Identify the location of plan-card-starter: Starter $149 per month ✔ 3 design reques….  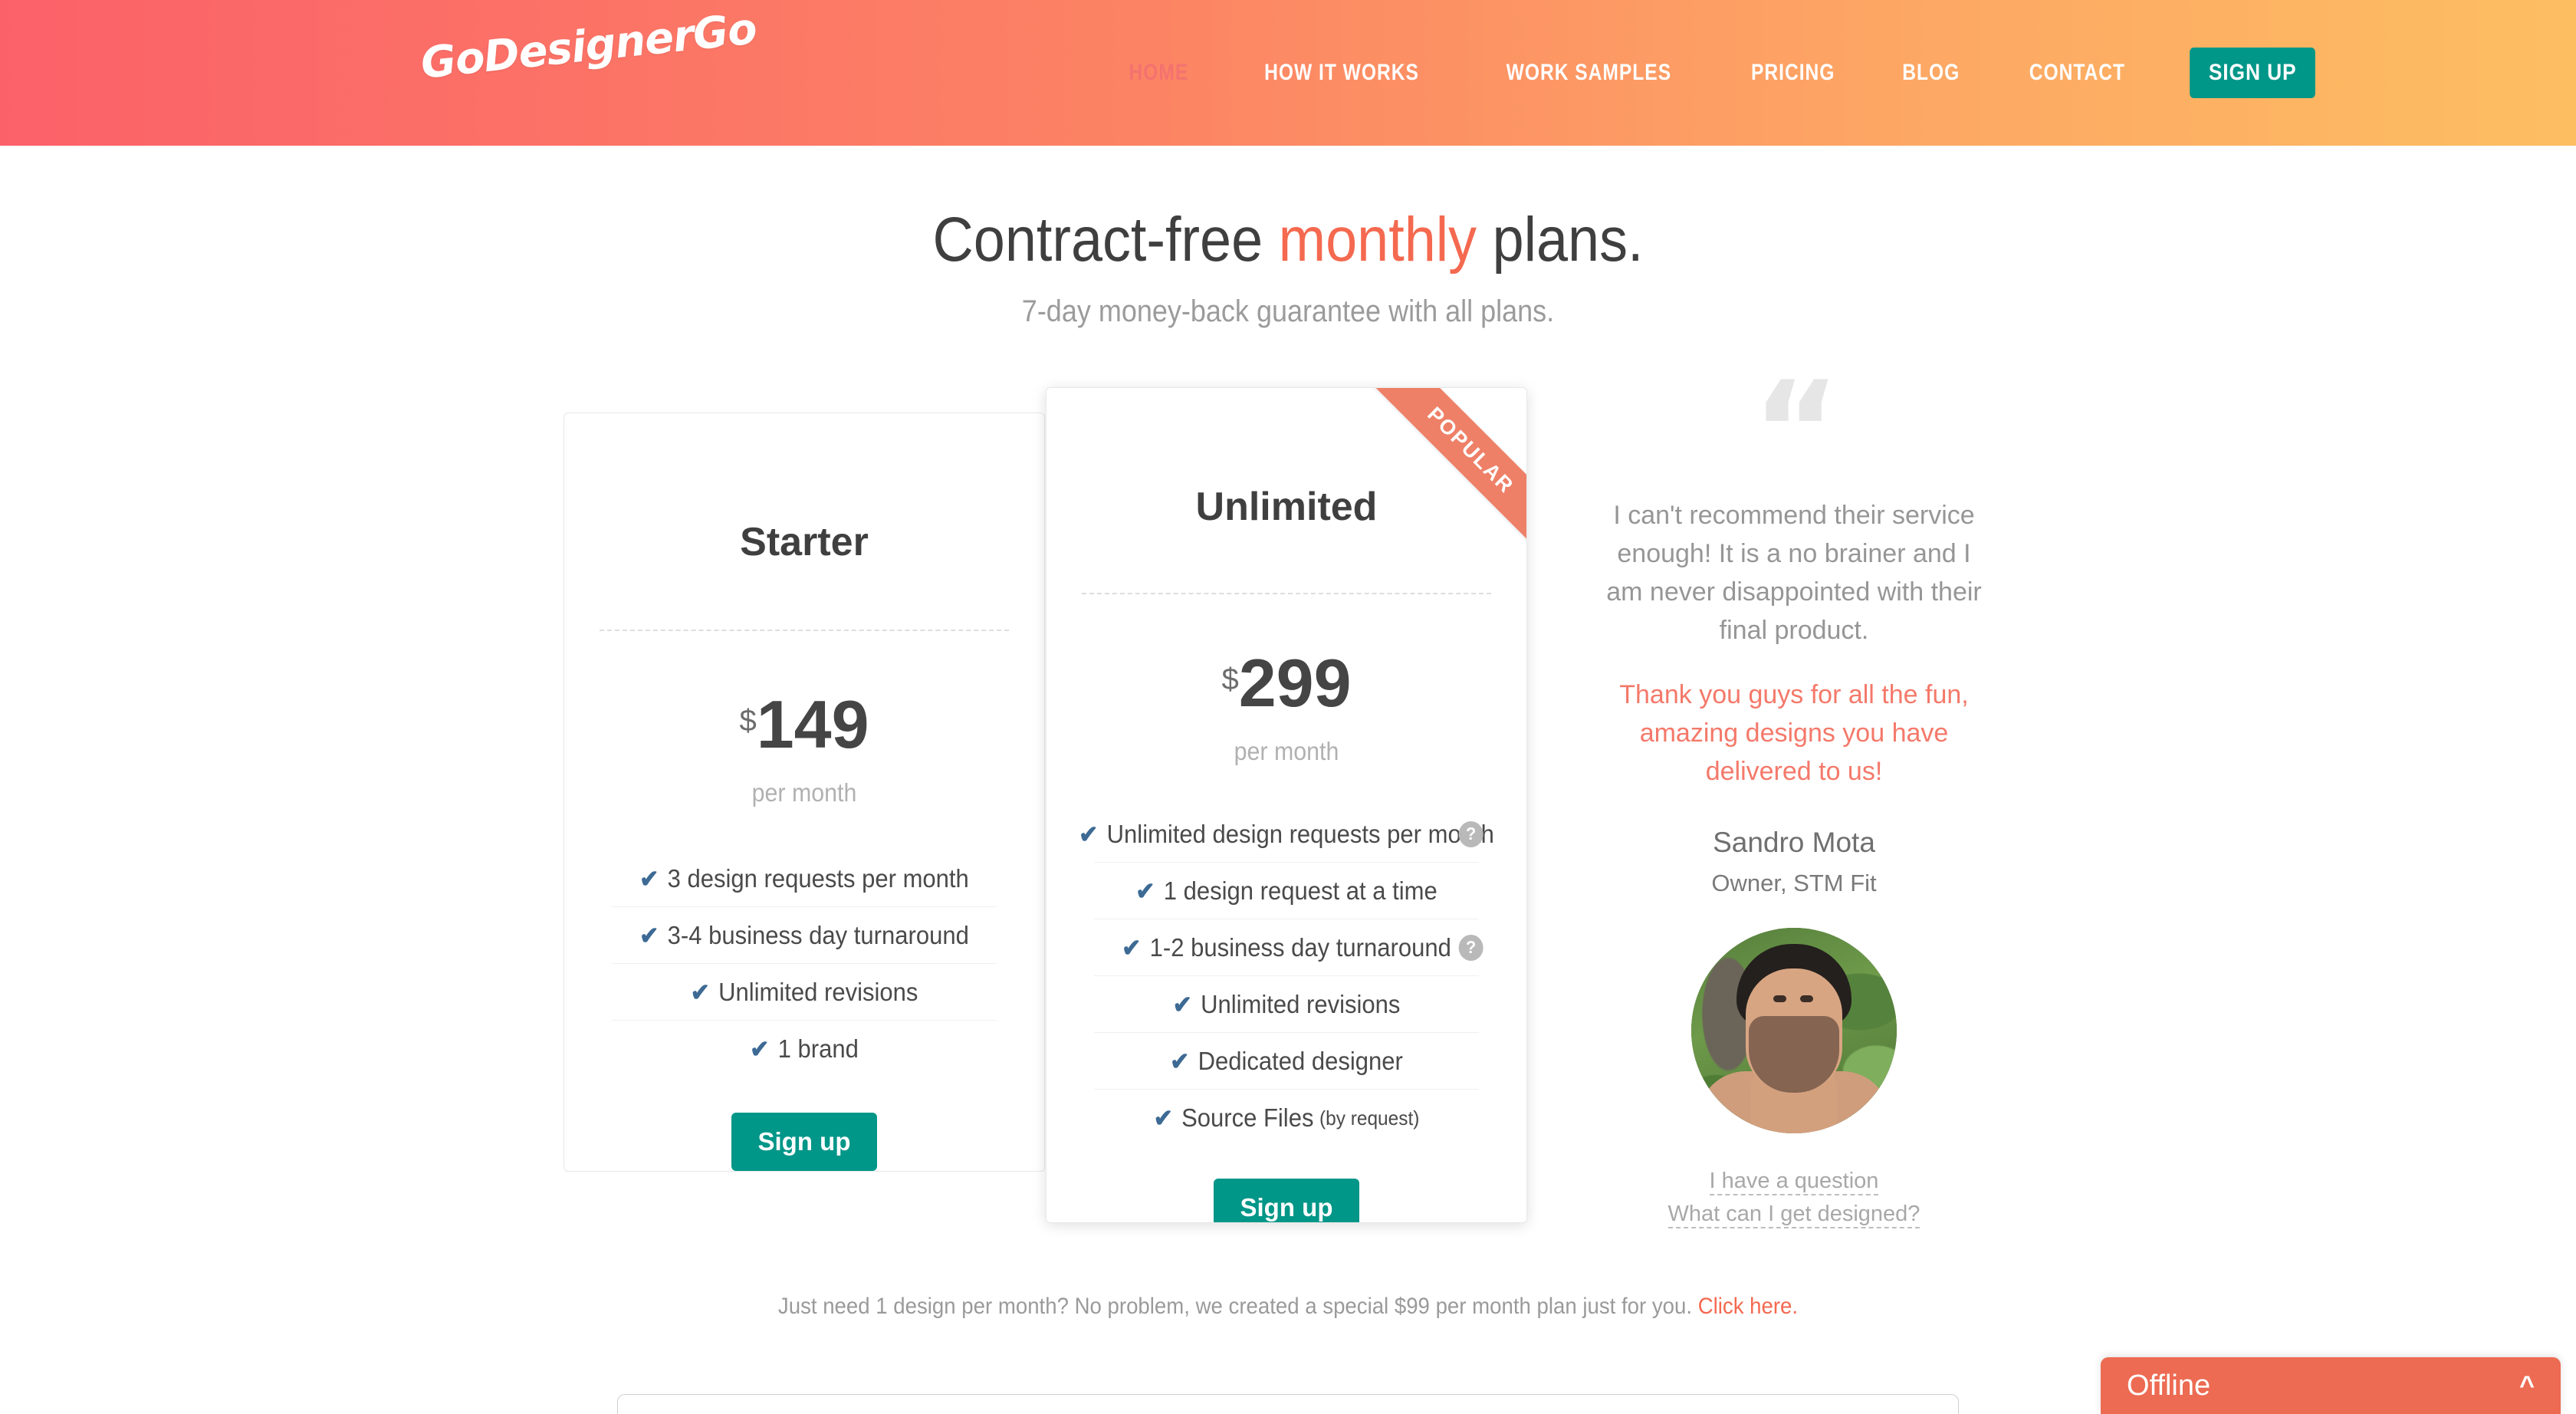
(804, 792).